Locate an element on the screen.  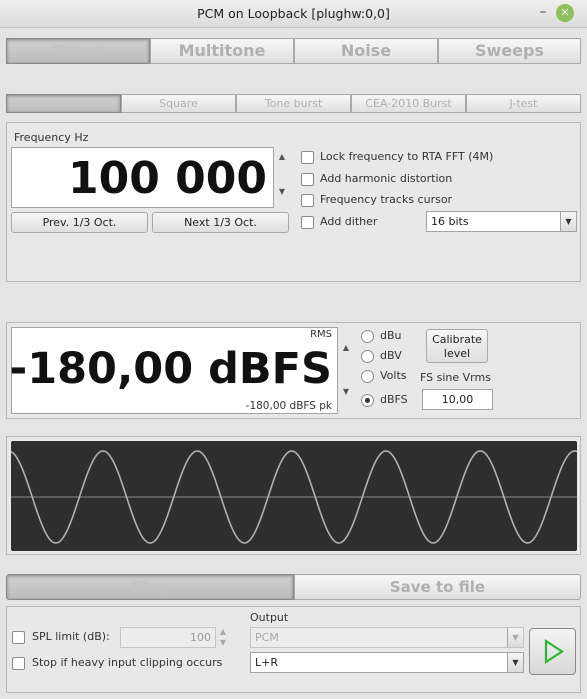
prev-third-octave-button: Prev. 1/3 Oct. is located at coordinates (79, 222).